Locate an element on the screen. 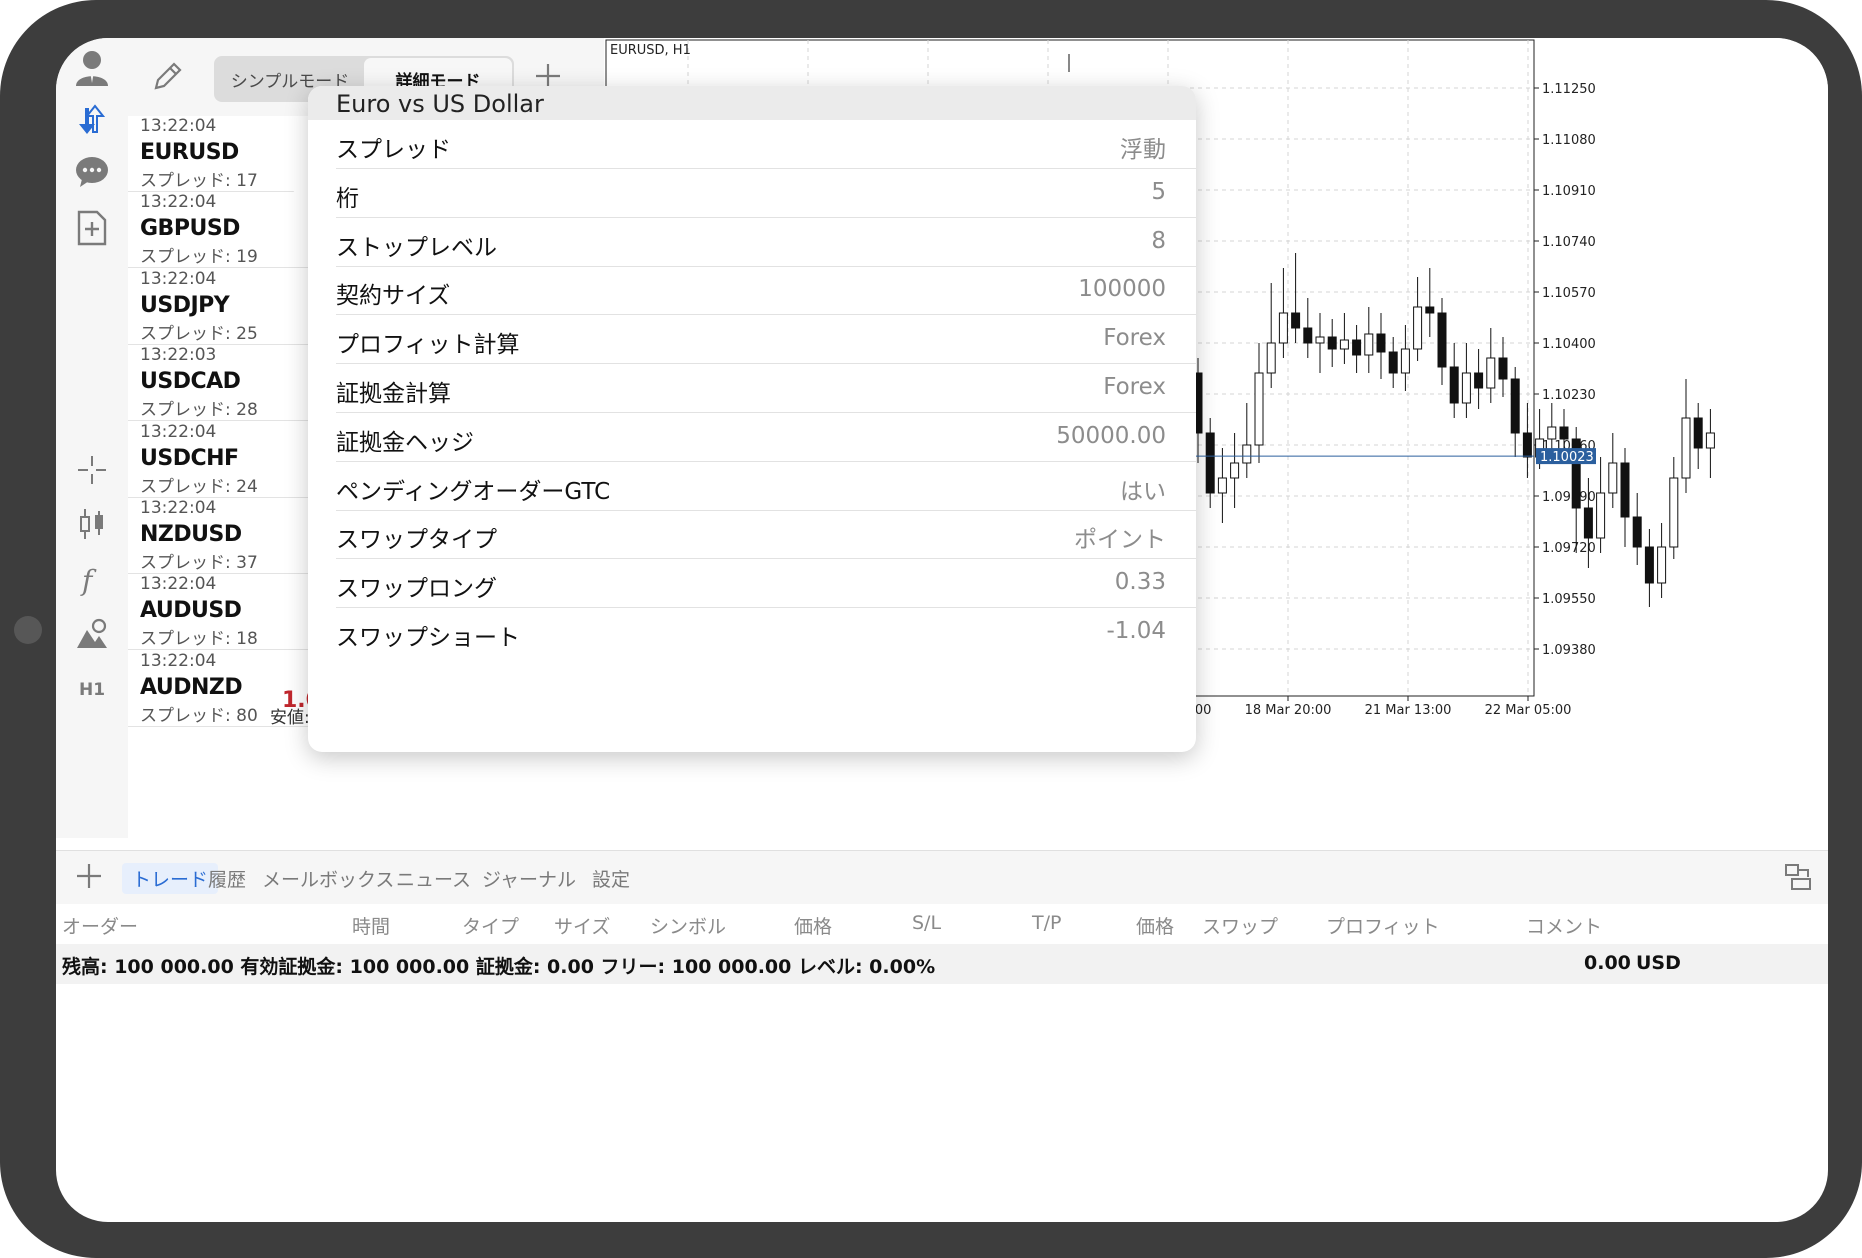 This screenshot has height=1258, width=1862. y-tick-label: 1.09890 is located at coordinates (1569, 497).